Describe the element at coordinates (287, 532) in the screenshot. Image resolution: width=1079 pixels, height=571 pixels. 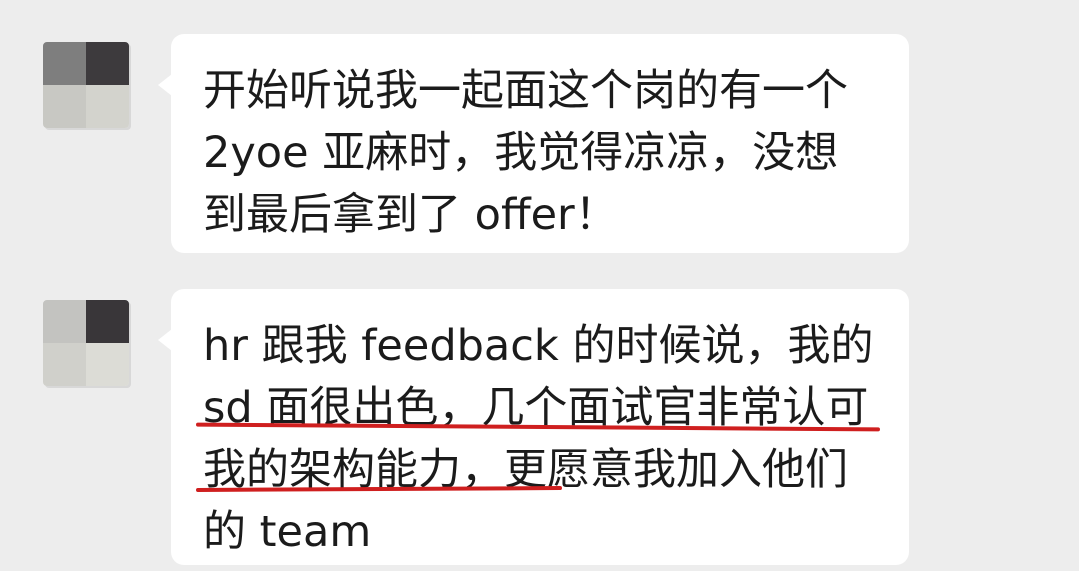
I see `message-line: 的 team` at that location.